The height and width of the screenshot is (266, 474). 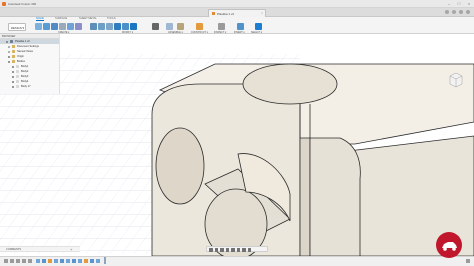 What do you see at coordinates (12, 260) in the screenshot?
I see `timeline-prev-icon` at bounding box center [12, 260].